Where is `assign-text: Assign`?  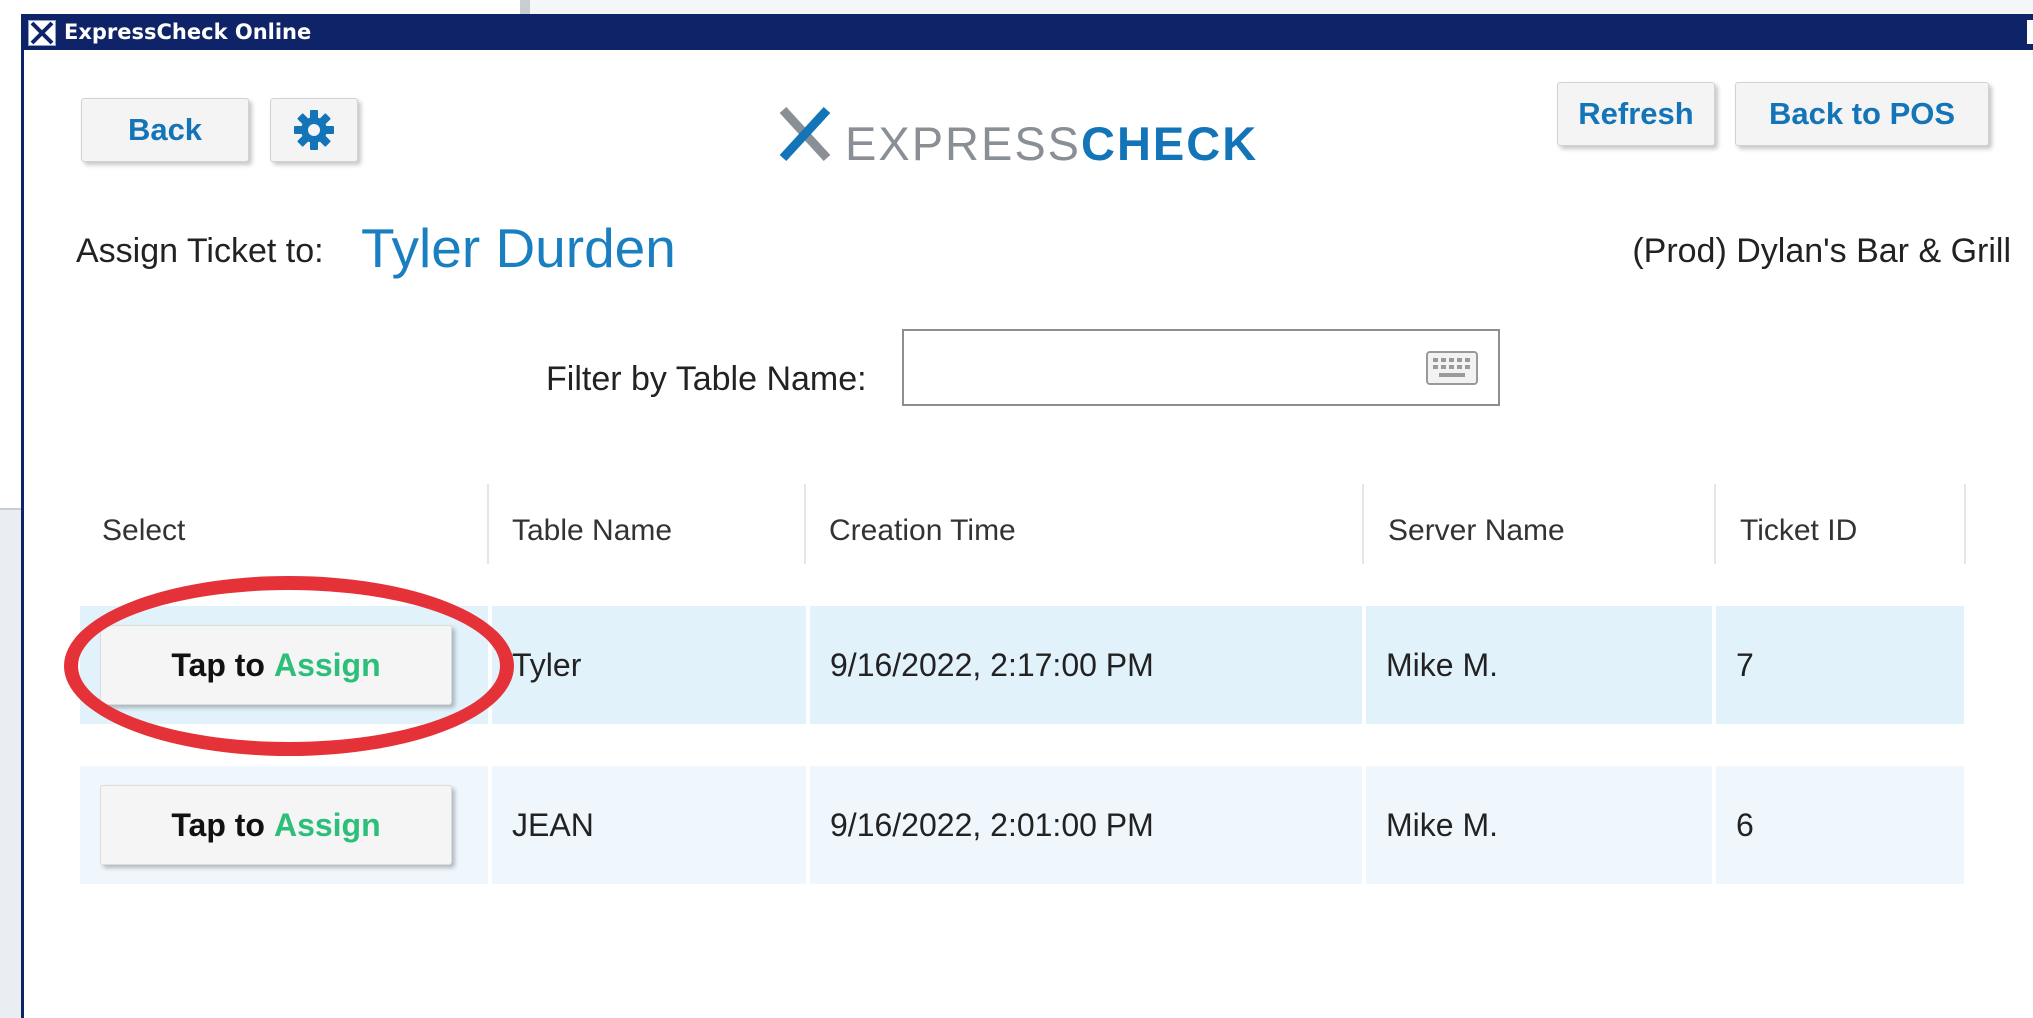
assign-text: Assign is located at coordinates (327, 824).